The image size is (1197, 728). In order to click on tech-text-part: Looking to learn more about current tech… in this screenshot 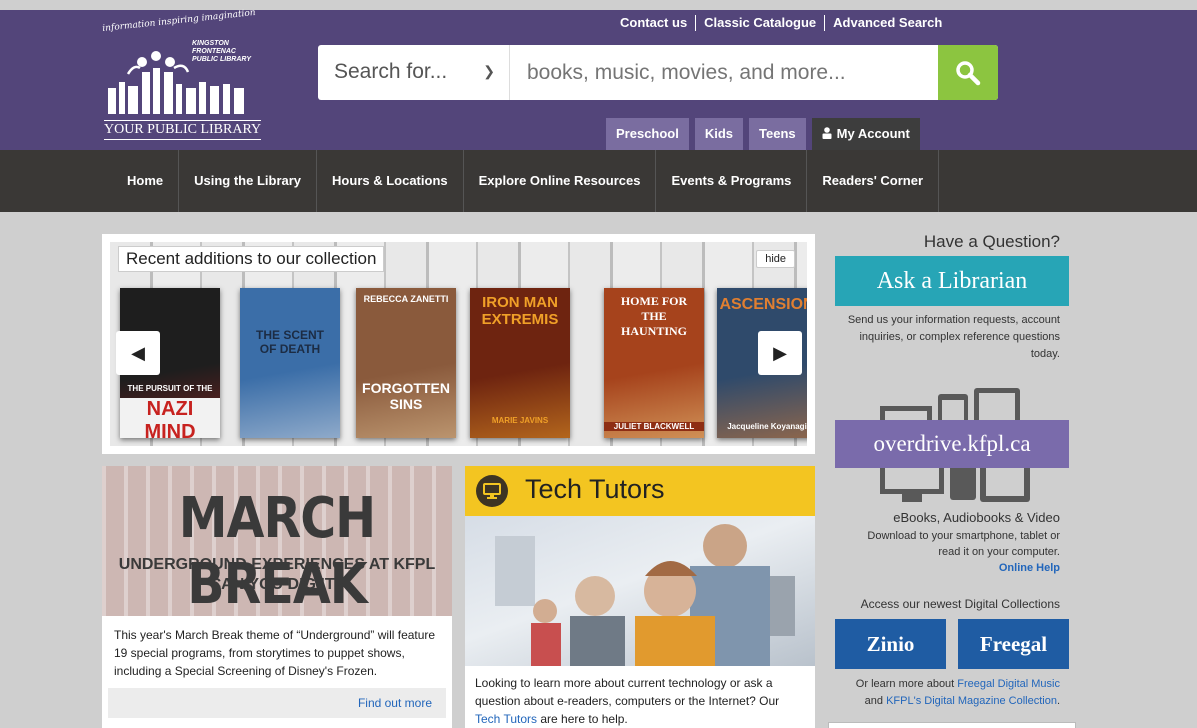, I will do `click(627, 692)`.